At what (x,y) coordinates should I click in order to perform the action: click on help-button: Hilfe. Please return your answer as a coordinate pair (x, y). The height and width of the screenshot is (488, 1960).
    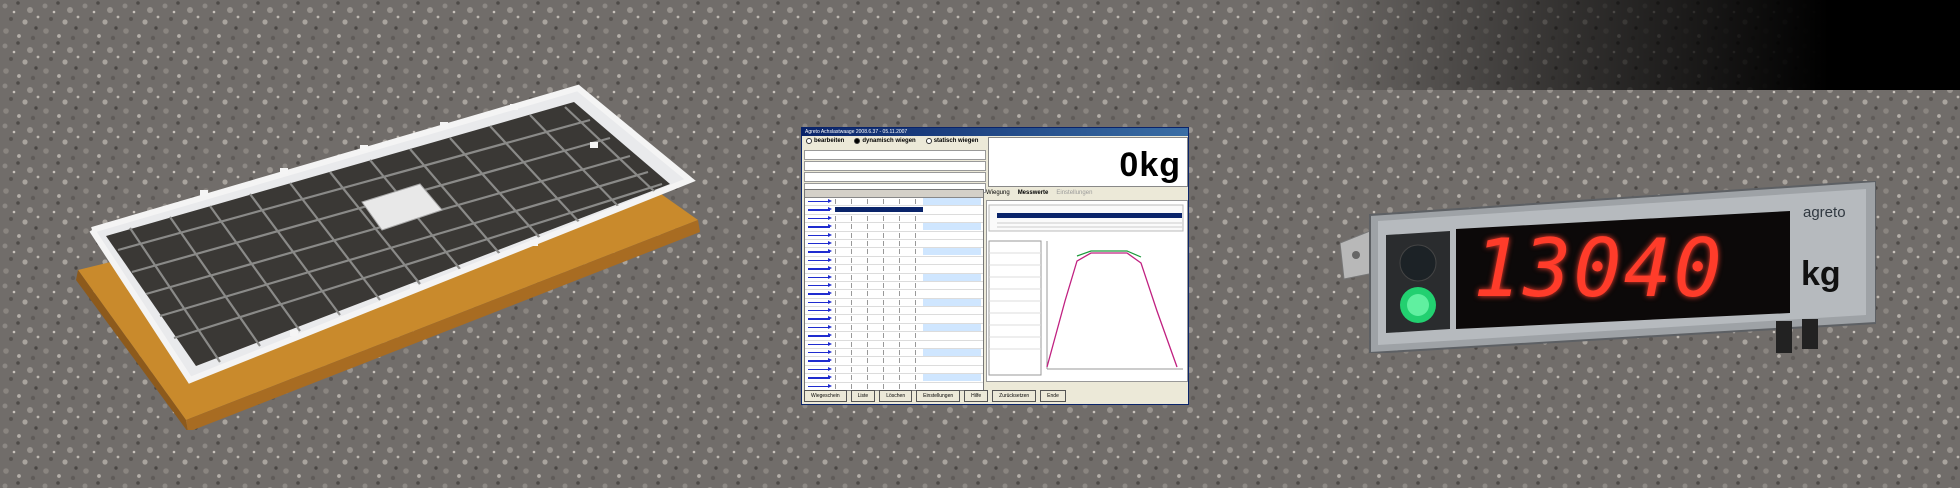
    Looking at the image, I should click on (976, 396).